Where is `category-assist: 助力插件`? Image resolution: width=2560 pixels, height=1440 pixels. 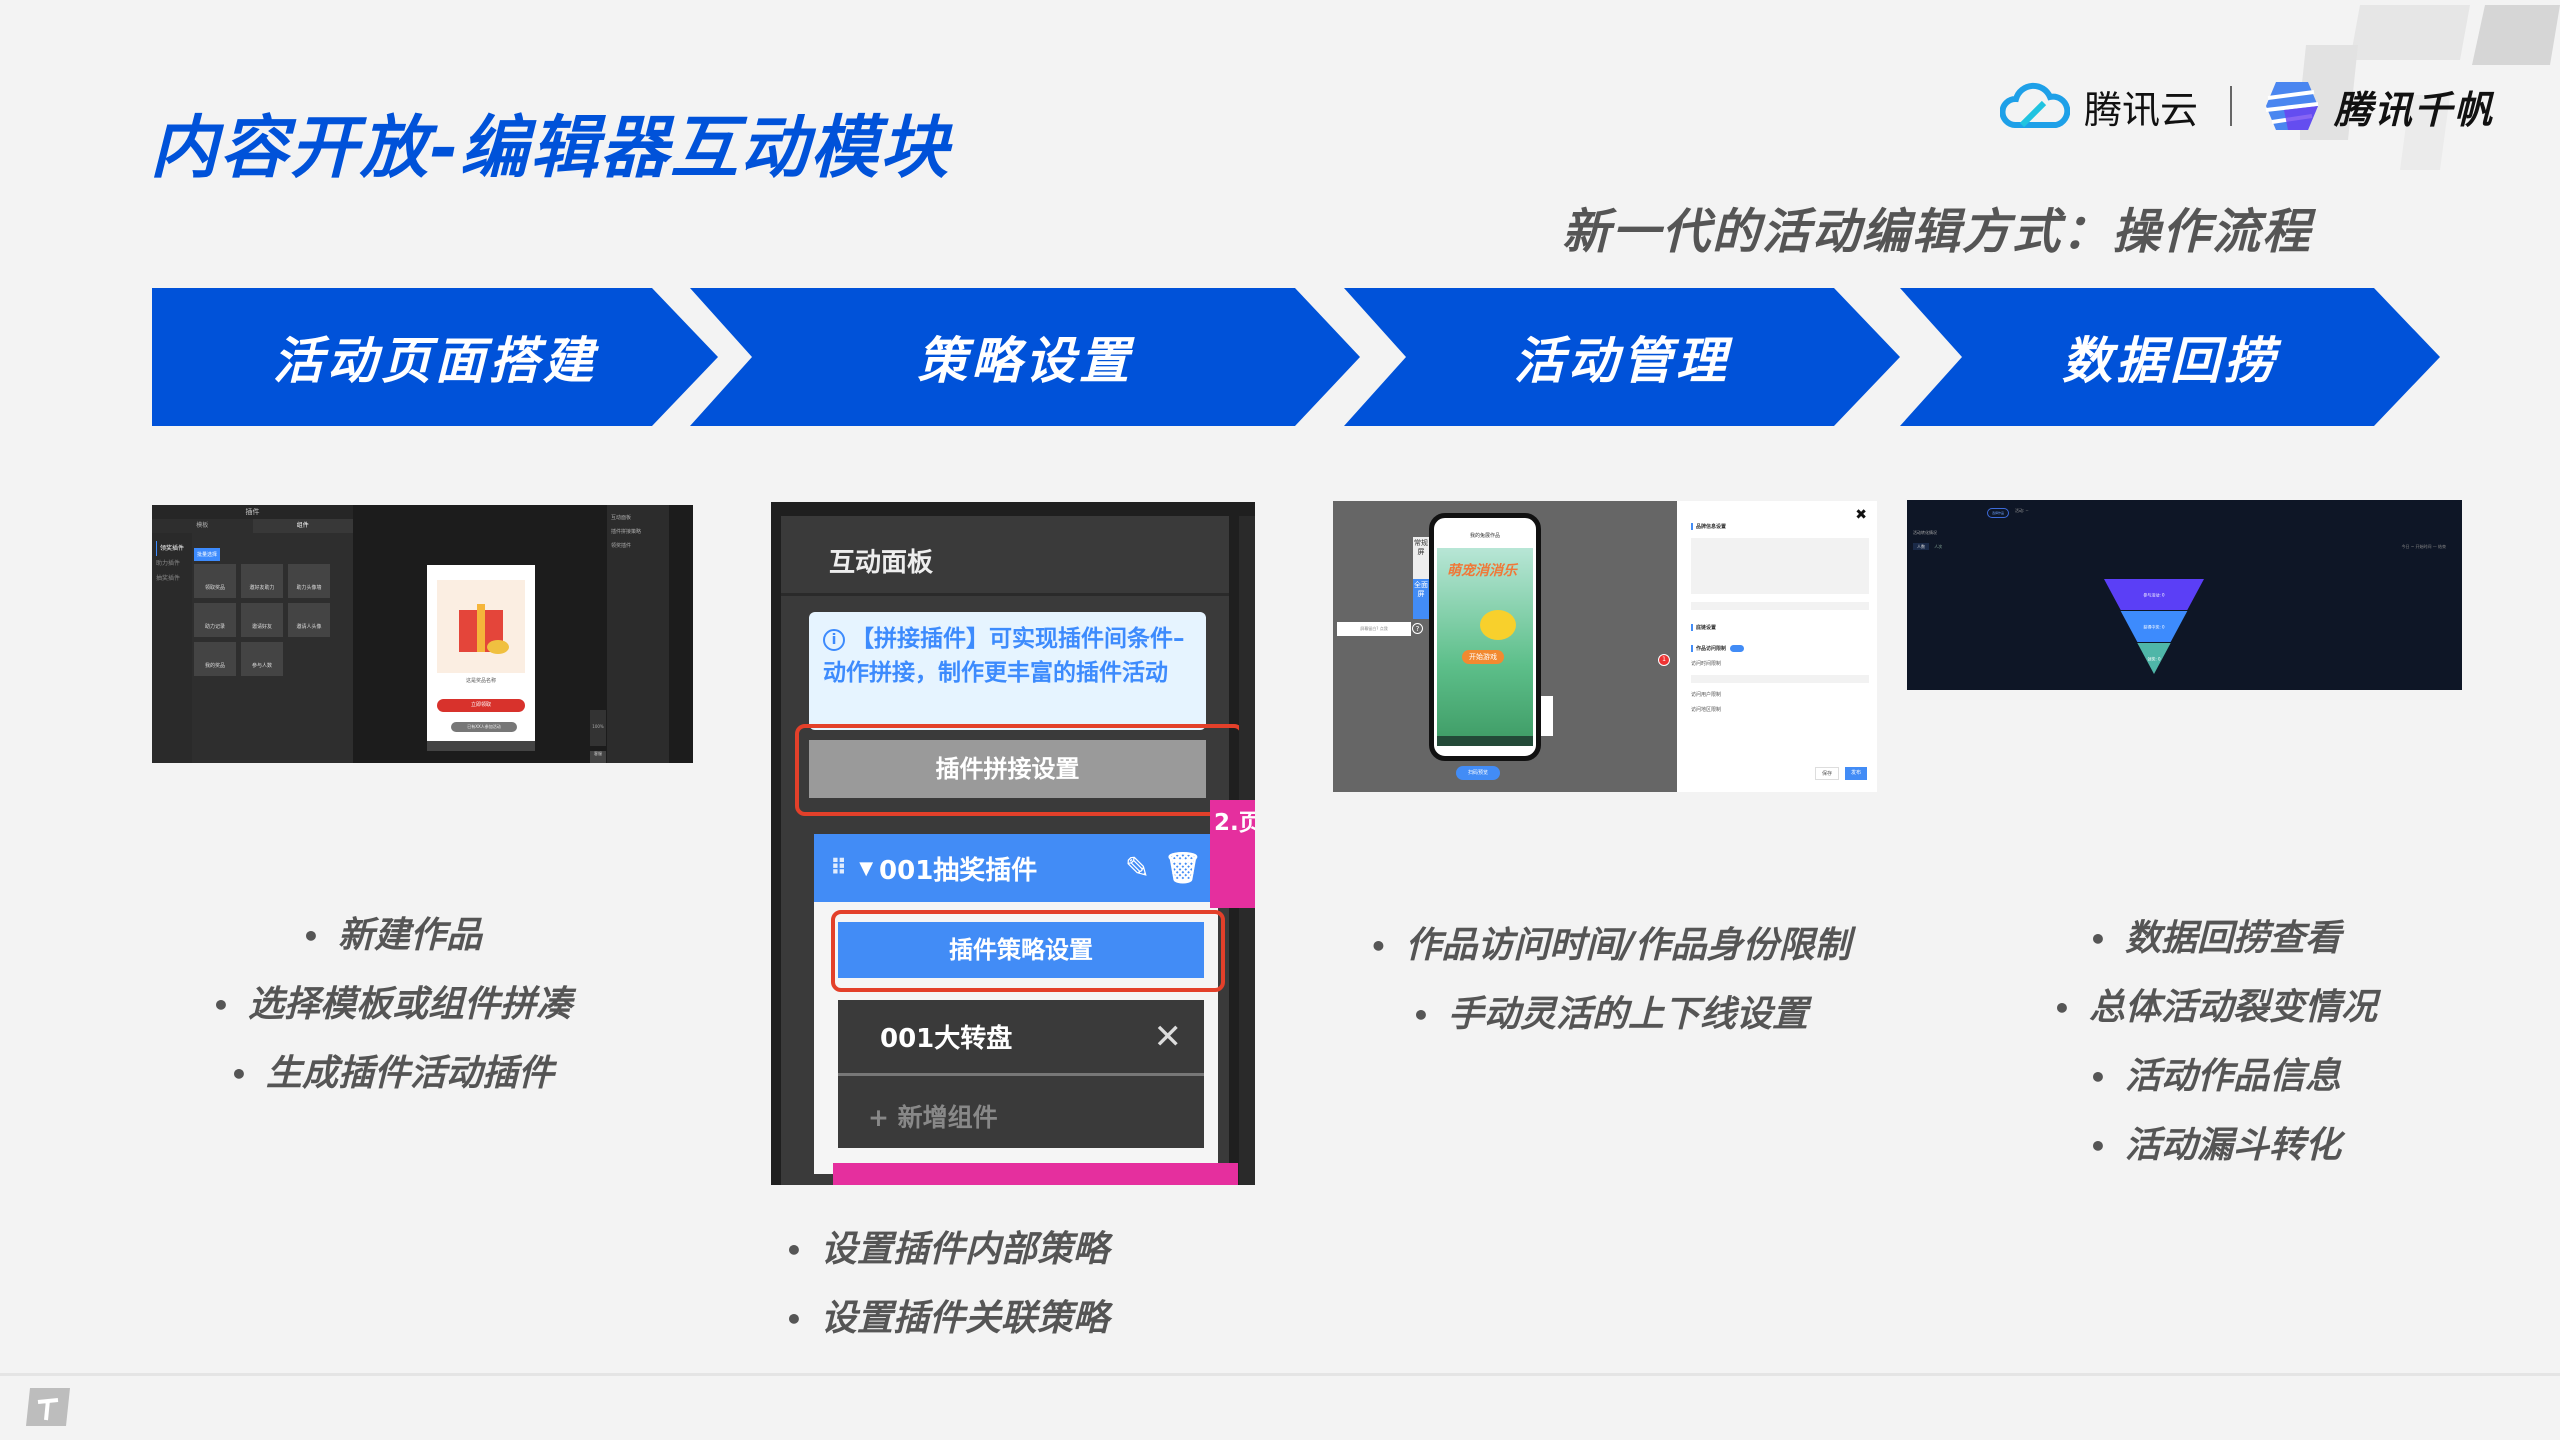 category-assist: 助力插件 is located at coordinates (172, 563).